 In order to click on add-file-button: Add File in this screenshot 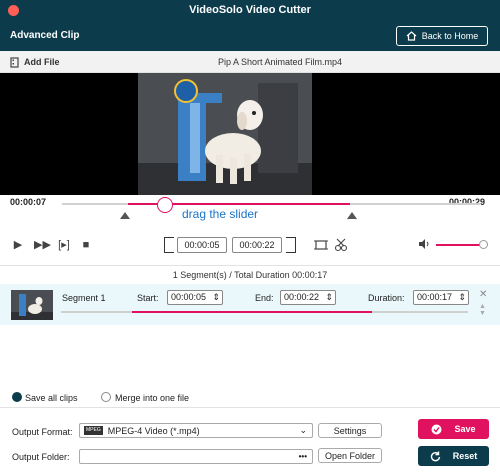, I will do `click(35, 62)`.